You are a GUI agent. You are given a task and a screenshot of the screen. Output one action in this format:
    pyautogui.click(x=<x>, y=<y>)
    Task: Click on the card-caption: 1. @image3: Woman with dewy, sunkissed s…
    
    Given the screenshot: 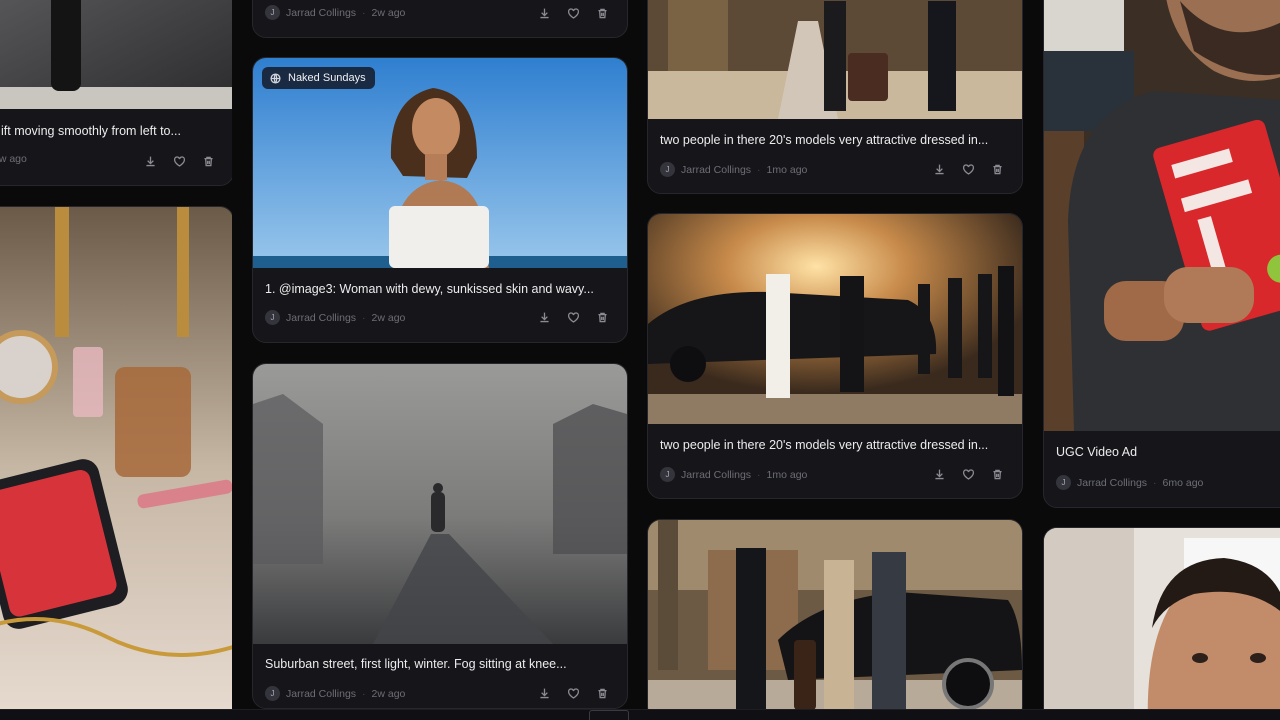 What is the action you would take?
    pyautogui.click(x=429, y=289)
    